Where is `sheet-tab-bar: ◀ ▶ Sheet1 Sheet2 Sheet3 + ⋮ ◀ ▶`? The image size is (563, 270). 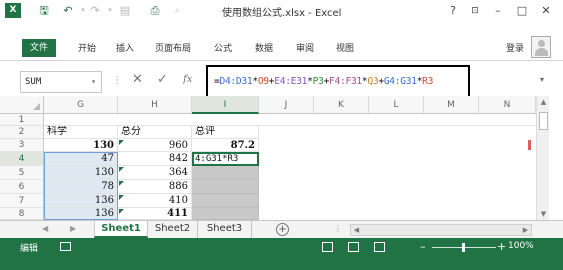
sheet-tab-bar: ◀ ▶ Sheet1 Sheet2 Sheet3 + ⋮ ◀ ▶ is located at coordinates (281, 229).